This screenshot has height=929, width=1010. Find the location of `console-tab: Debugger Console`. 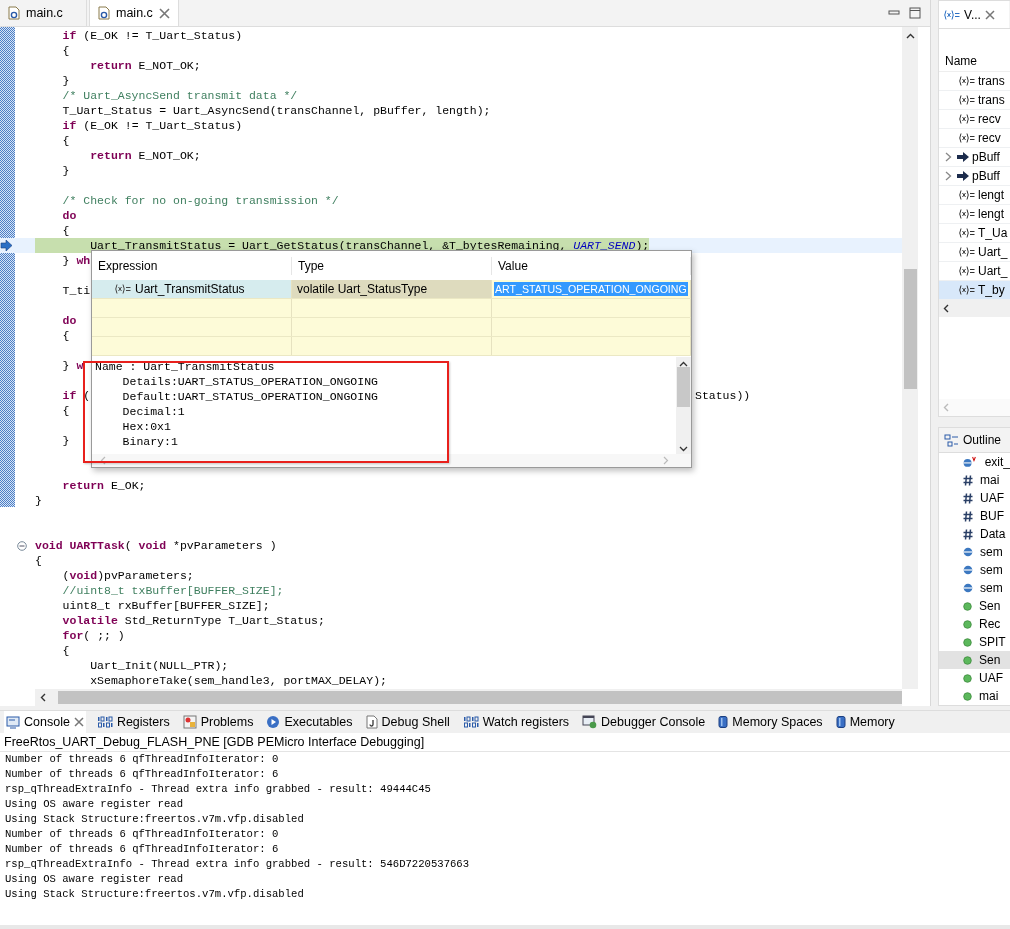

console-tab: Debugger Console is located at coordinates (644, 722).